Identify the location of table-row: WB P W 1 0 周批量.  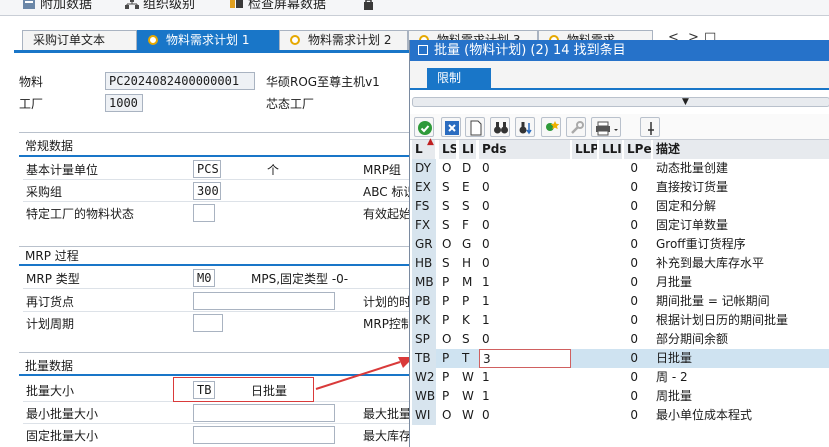
(620, 396).